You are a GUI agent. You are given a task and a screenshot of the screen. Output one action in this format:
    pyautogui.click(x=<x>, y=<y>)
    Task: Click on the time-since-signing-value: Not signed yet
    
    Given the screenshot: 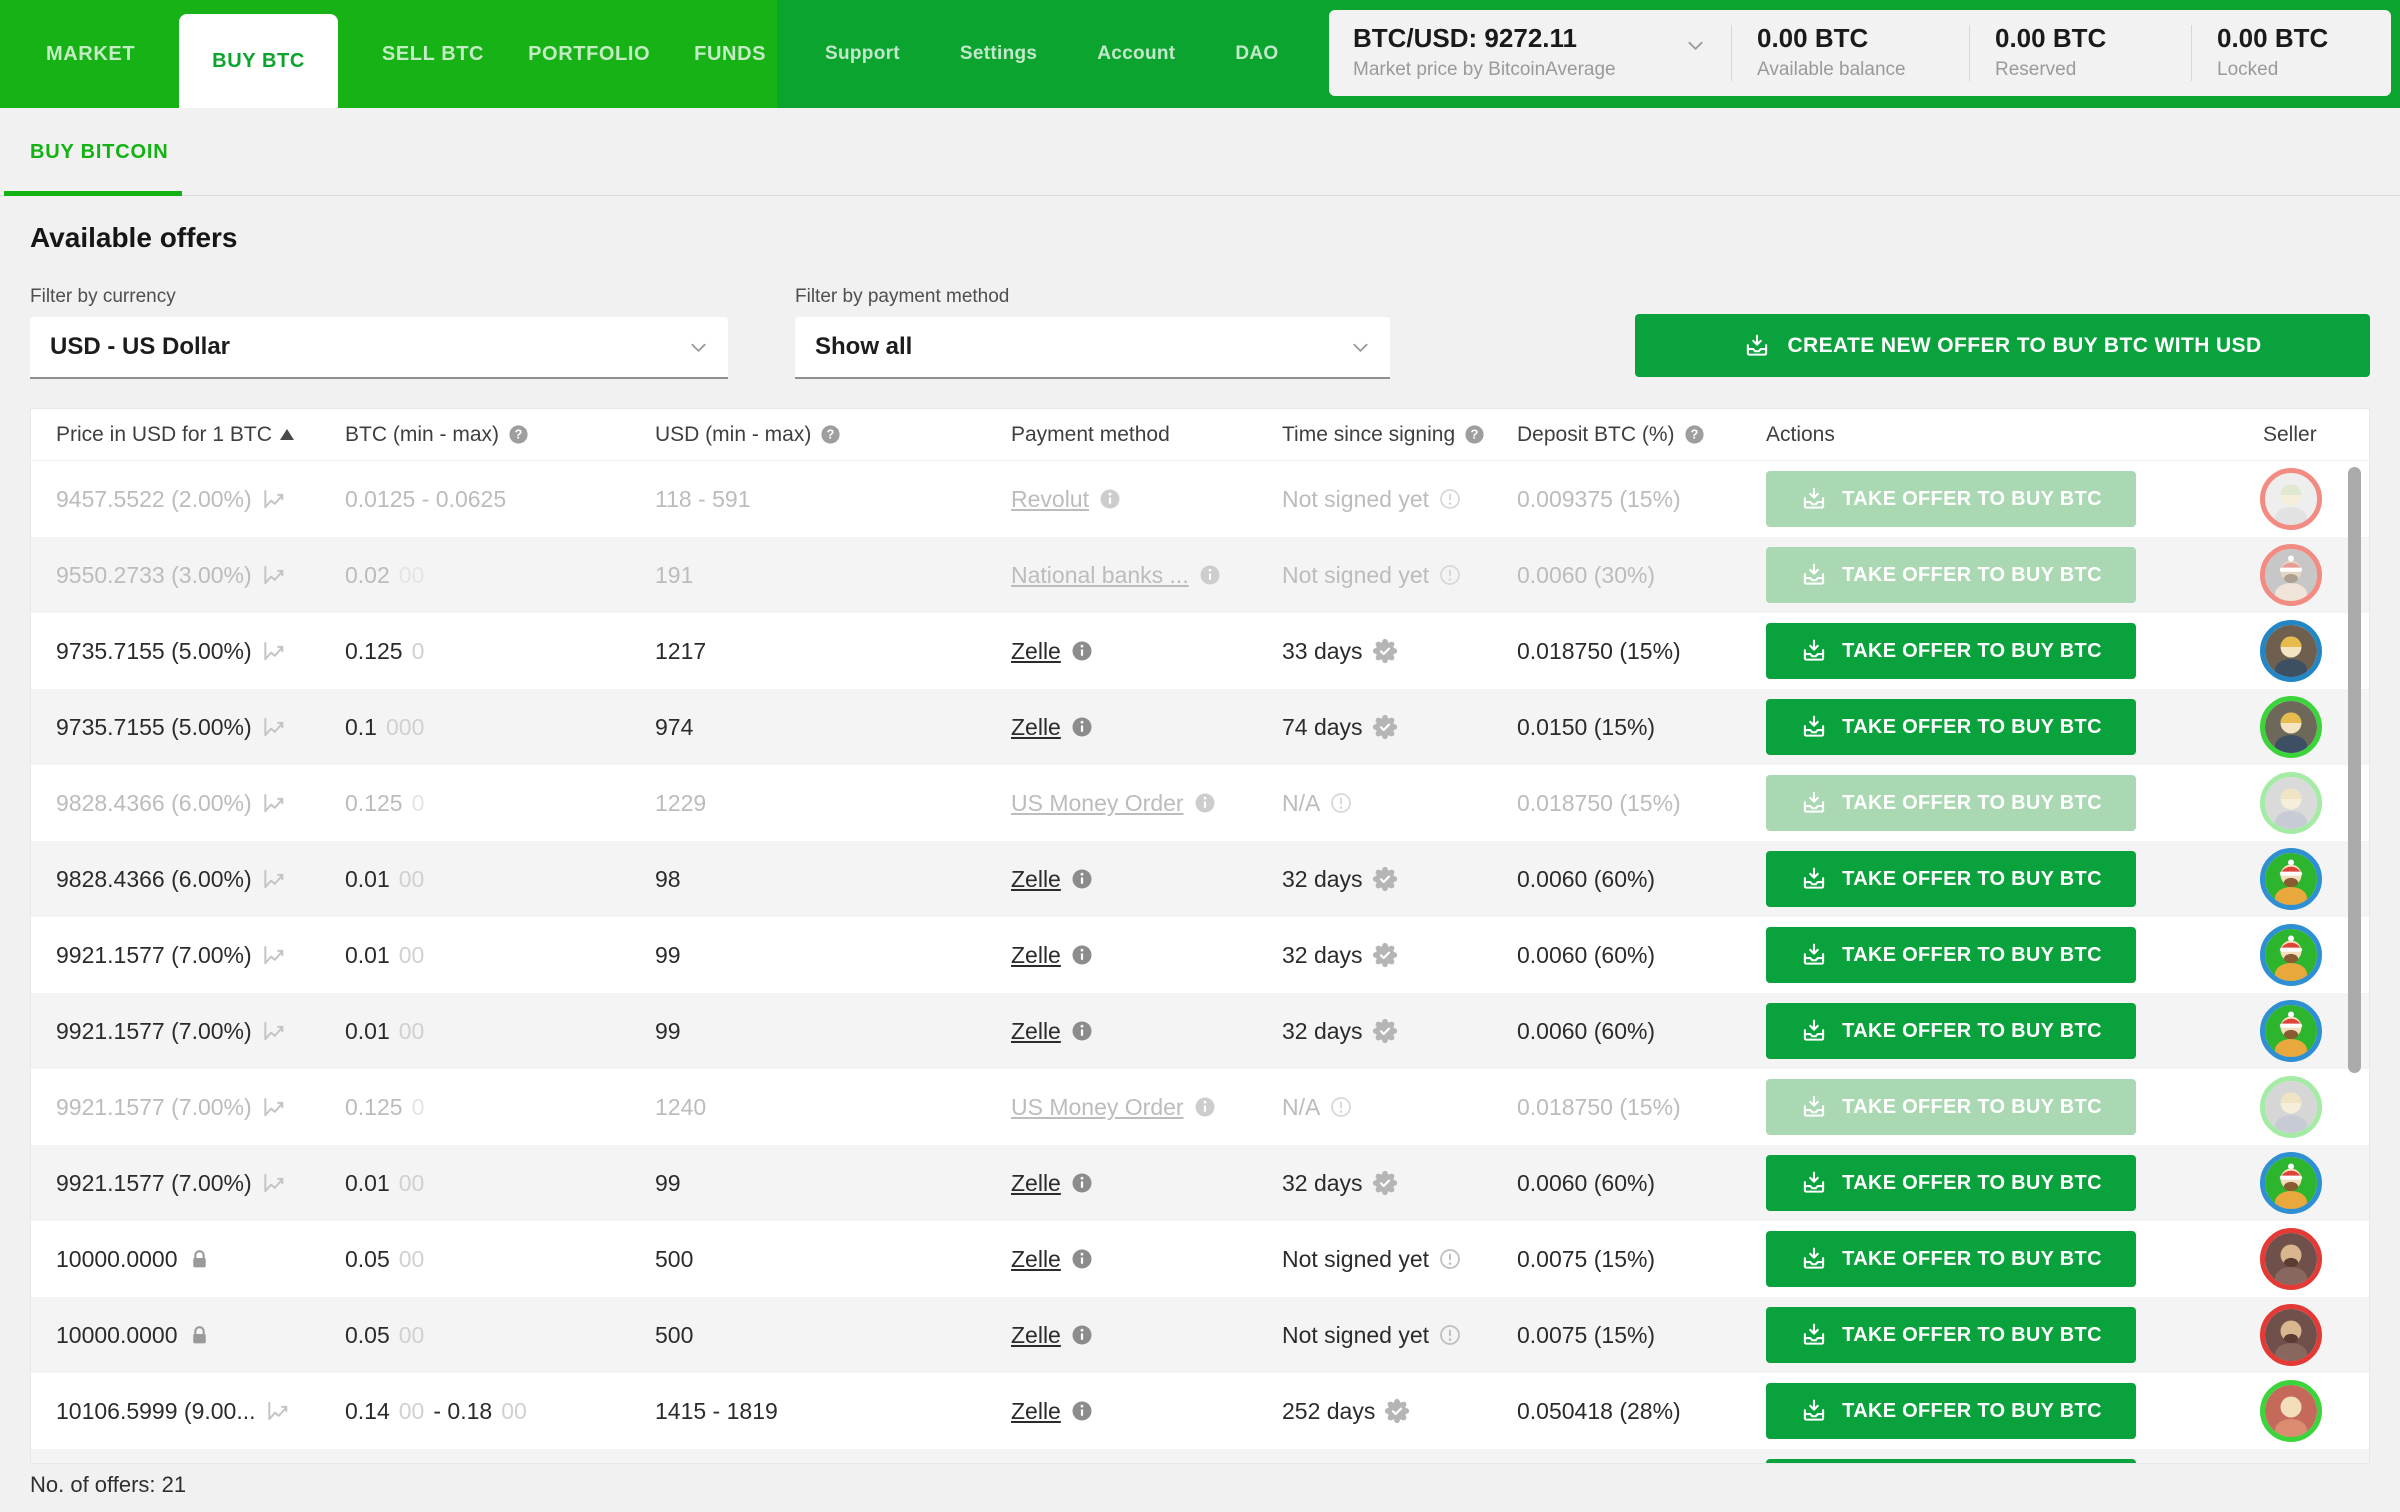 What is the action you would take?
    pyautogui.click(x=1356, y=498)
    